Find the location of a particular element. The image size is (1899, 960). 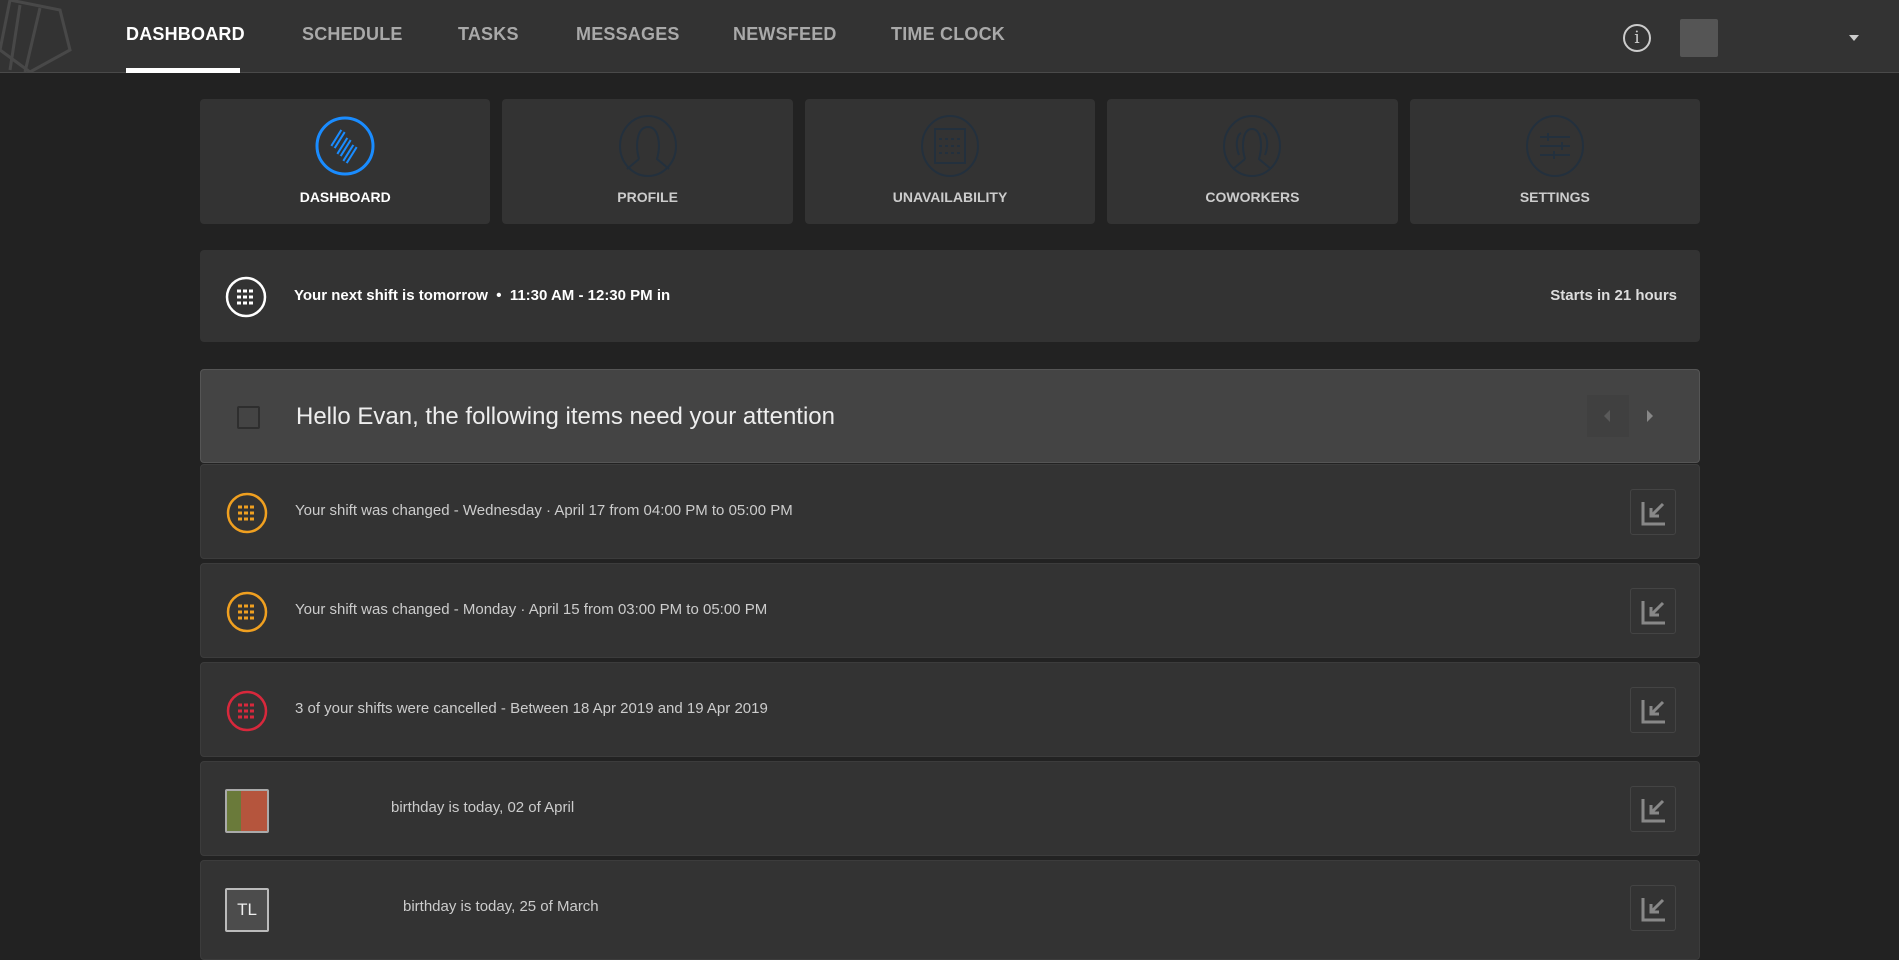

sliders-icon is located at coordinates (1554, 146).